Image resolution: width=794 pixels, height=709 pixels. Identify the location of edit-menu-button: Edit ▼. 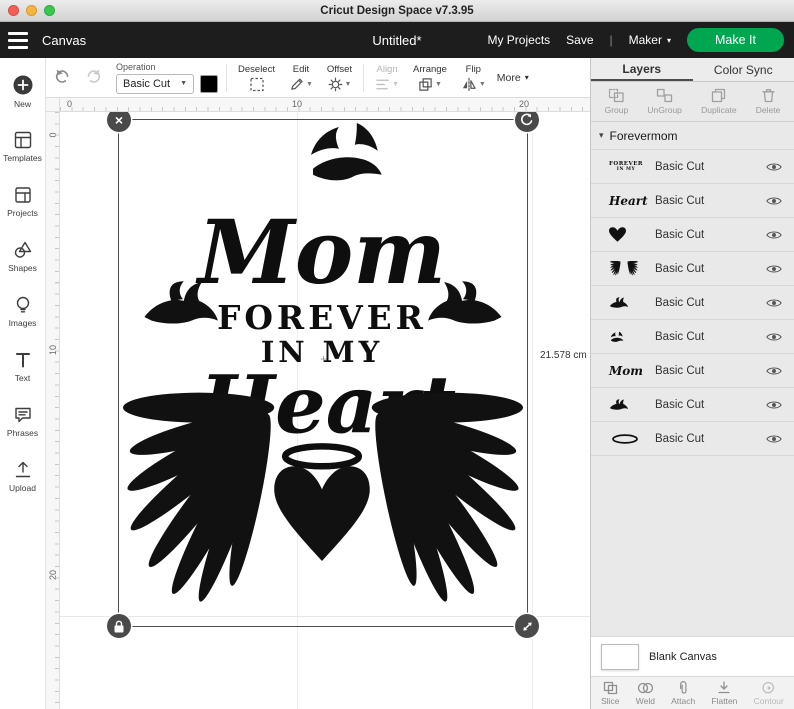
(301, 78).